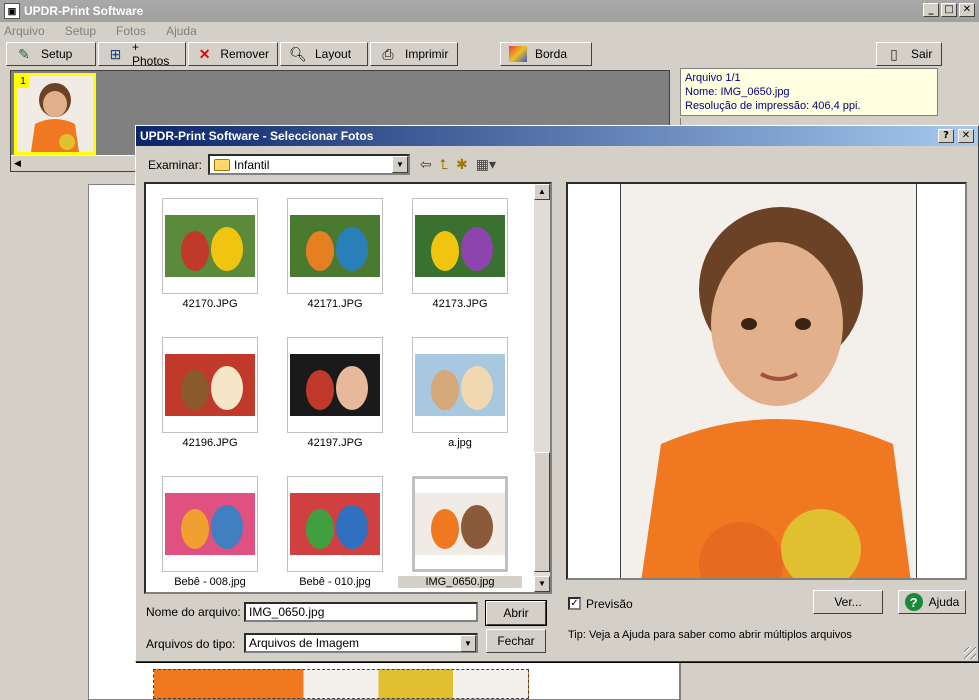 The height and width of the screenshot is (700, 979). I want to click on file-name: Bebê - 008.jpg, so click(210, 582).